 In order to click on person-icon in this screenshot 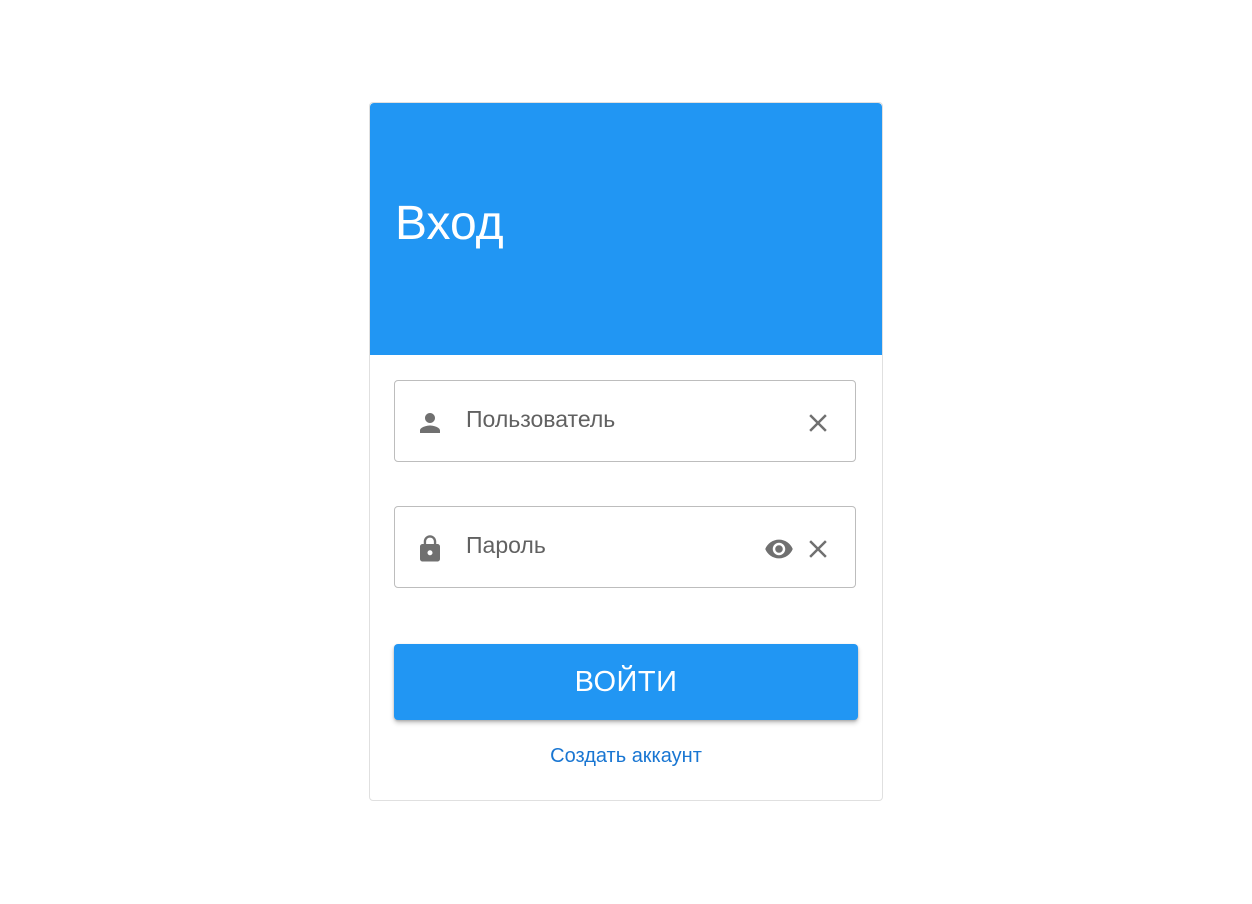, I will do `click(430, 423)`.